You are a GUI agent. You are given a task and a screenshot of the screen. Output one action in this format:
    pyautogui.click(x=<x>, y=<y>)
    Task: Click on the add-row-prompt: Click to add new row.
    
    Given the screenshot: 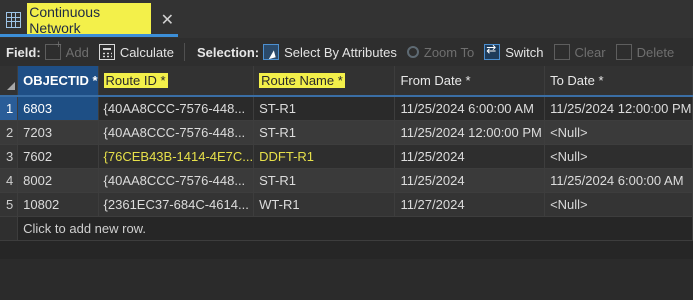 What is the action you would take?
    pyautogui.click(x=355, y=228)
    